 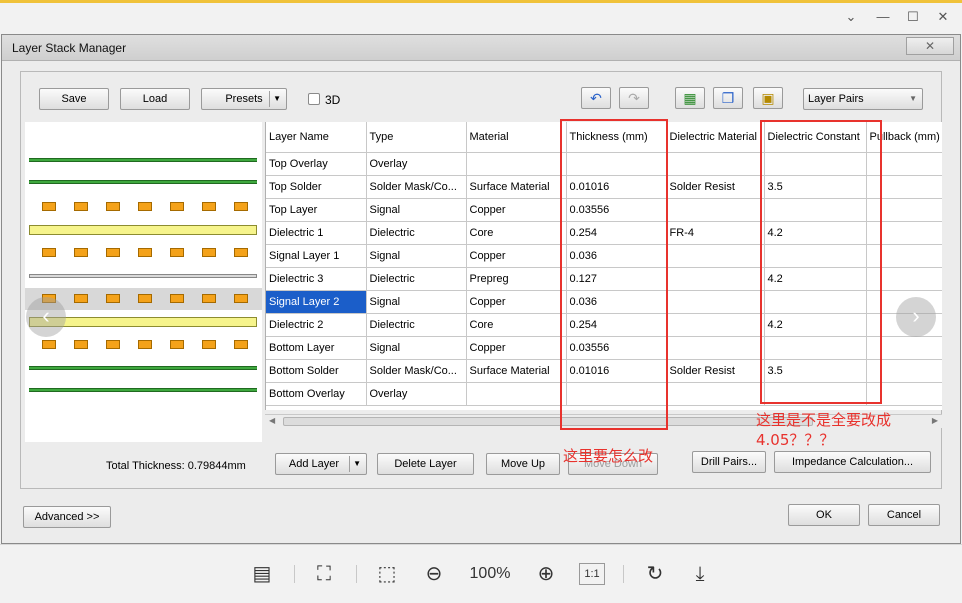 I want to click on zoom-in-icon: ⊕, so click(x=546, y=574).